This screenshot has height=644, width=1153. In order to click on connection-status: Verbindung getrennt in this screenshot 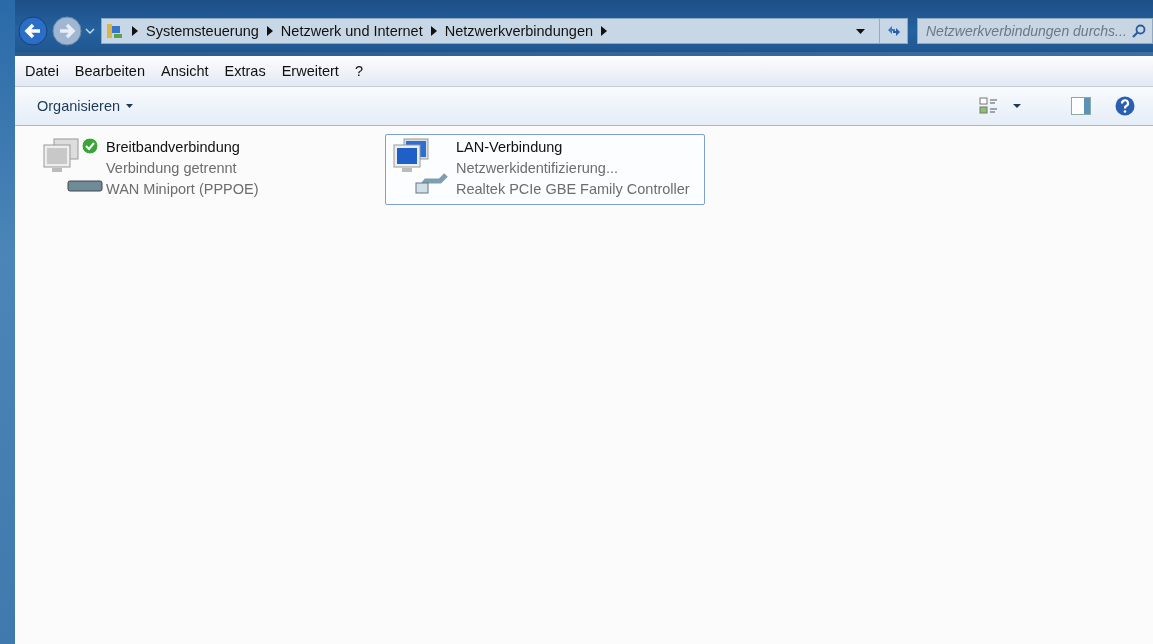, I will do `click(172, 168)`.